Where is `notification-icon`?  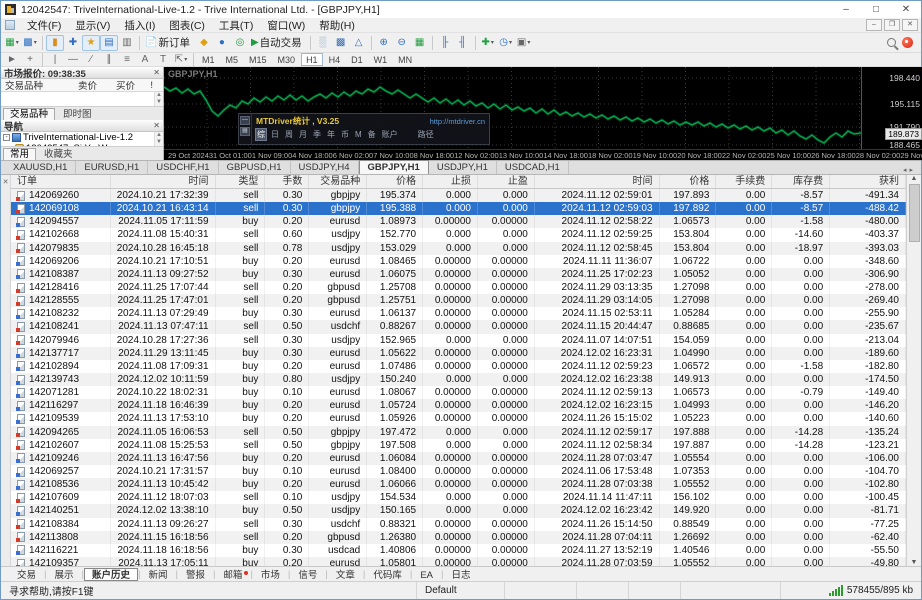
notification-icon is located at coordinates (907, 42).